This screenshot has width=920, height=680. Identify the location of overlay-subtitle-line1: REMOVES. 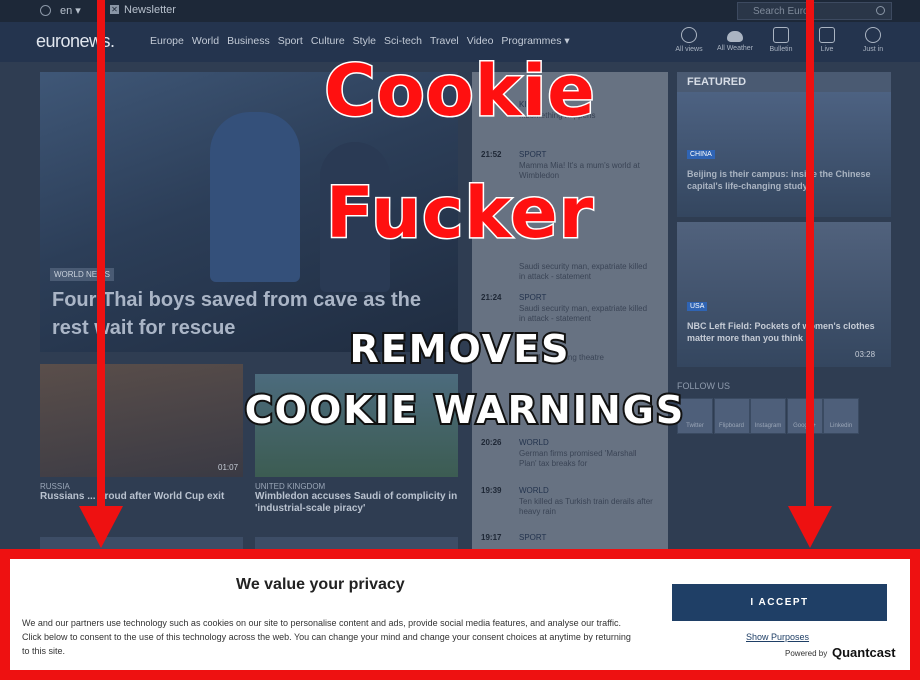
(459, 349).